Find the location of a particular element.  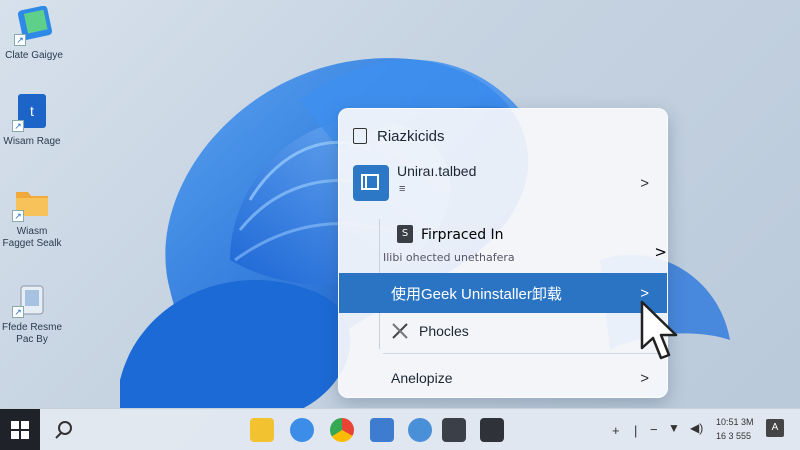

menu-header-label: Riazkicids is located at coordinates (411, 136).